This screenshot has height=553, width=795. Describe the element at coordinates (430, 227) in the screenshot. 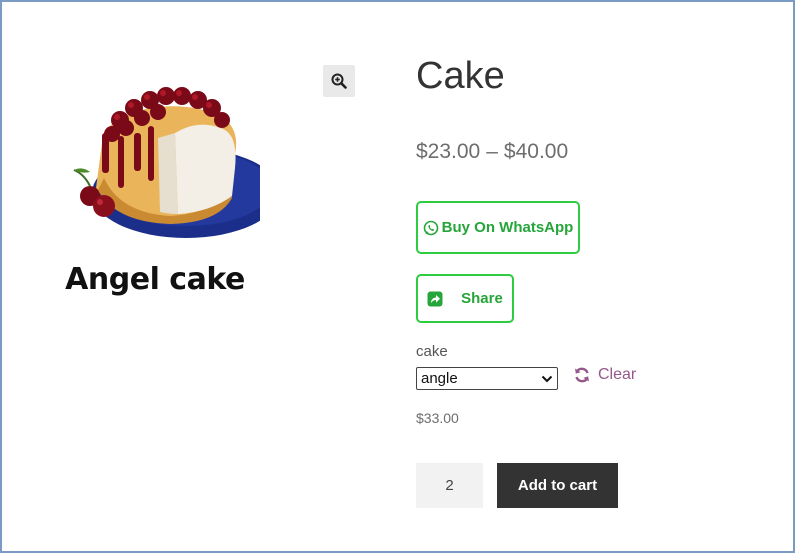

I see `whatsapp-icon` at that location.